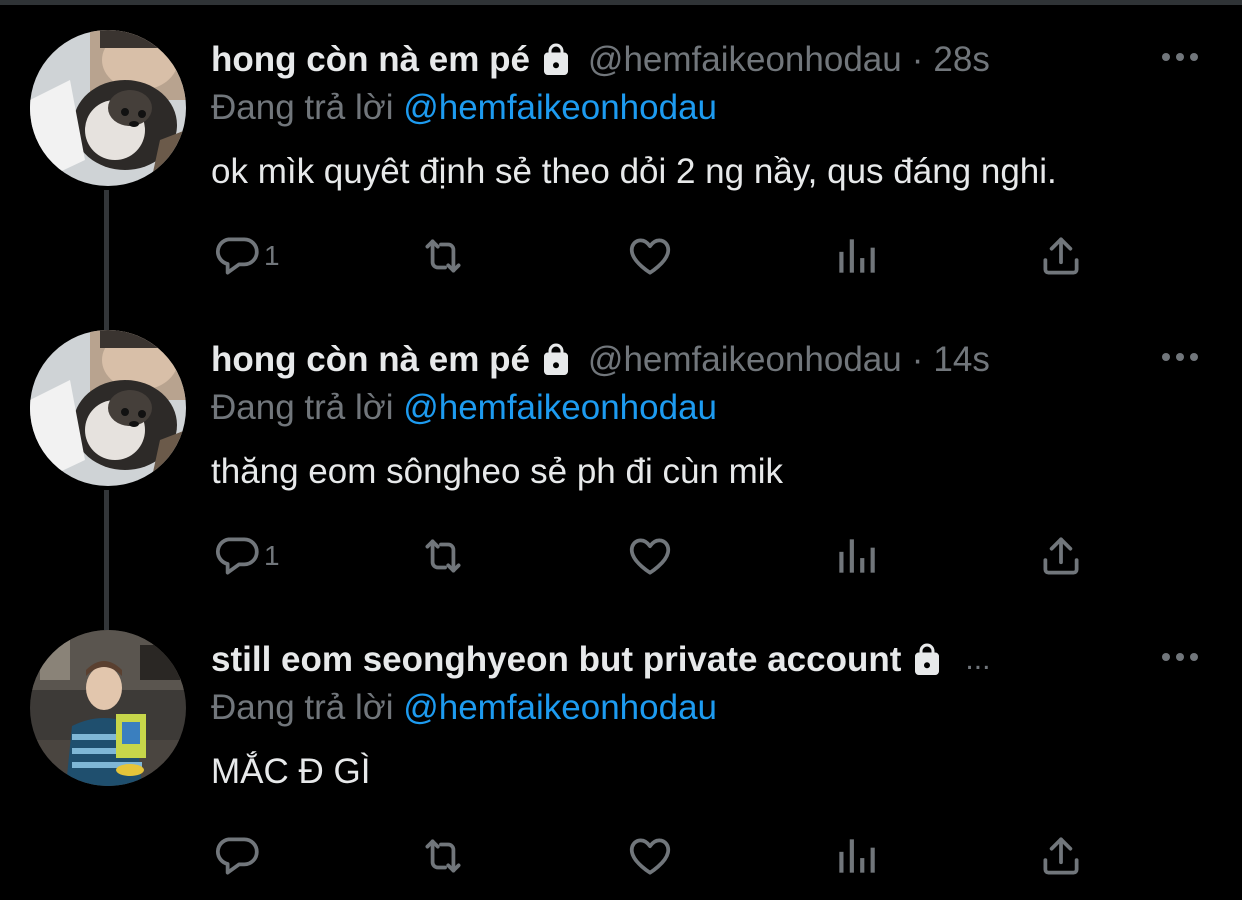  Describe the element at coordinates (621, 856) in the screenshot. I see `tweet-actions` at that location.